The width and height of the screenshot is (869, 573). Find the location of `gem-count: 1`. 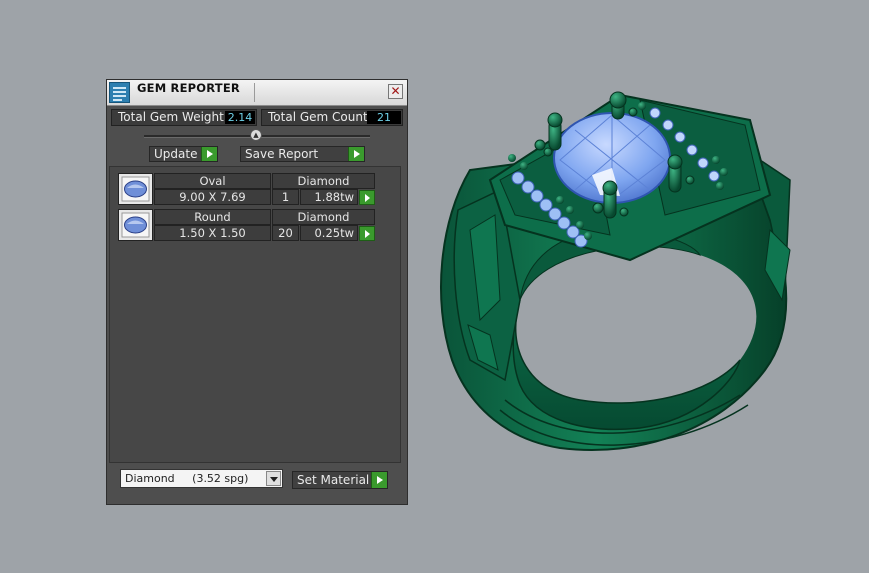

gem-count: 1 is located at coordinates (285, 197).